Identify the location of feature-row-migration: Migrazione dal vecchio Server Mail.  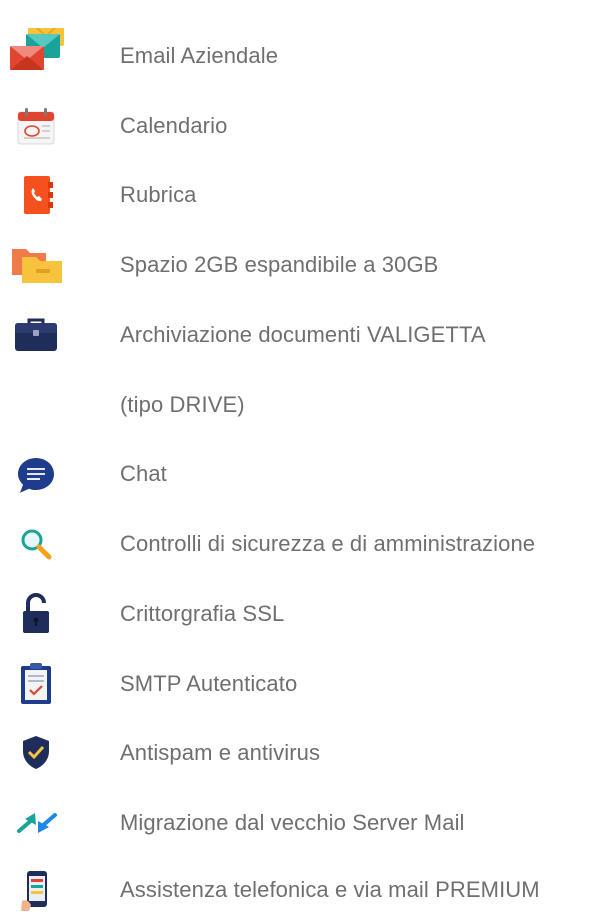
(296, 823).